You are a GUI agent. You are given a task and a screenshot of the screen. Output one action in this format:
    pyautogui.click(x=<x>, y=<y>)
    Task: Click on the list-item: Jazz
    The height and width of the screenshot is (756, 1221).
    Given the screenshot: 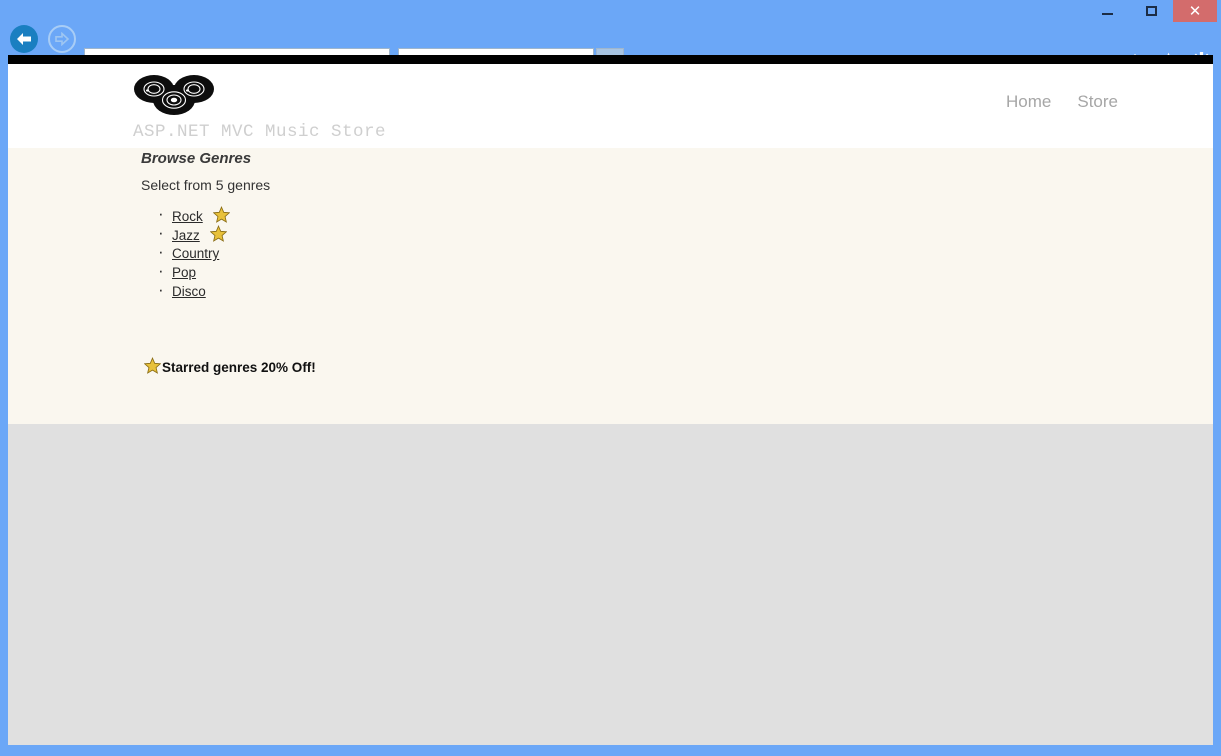 What is the action you would take?
    pyautogui.click(x=194, y=233)
    